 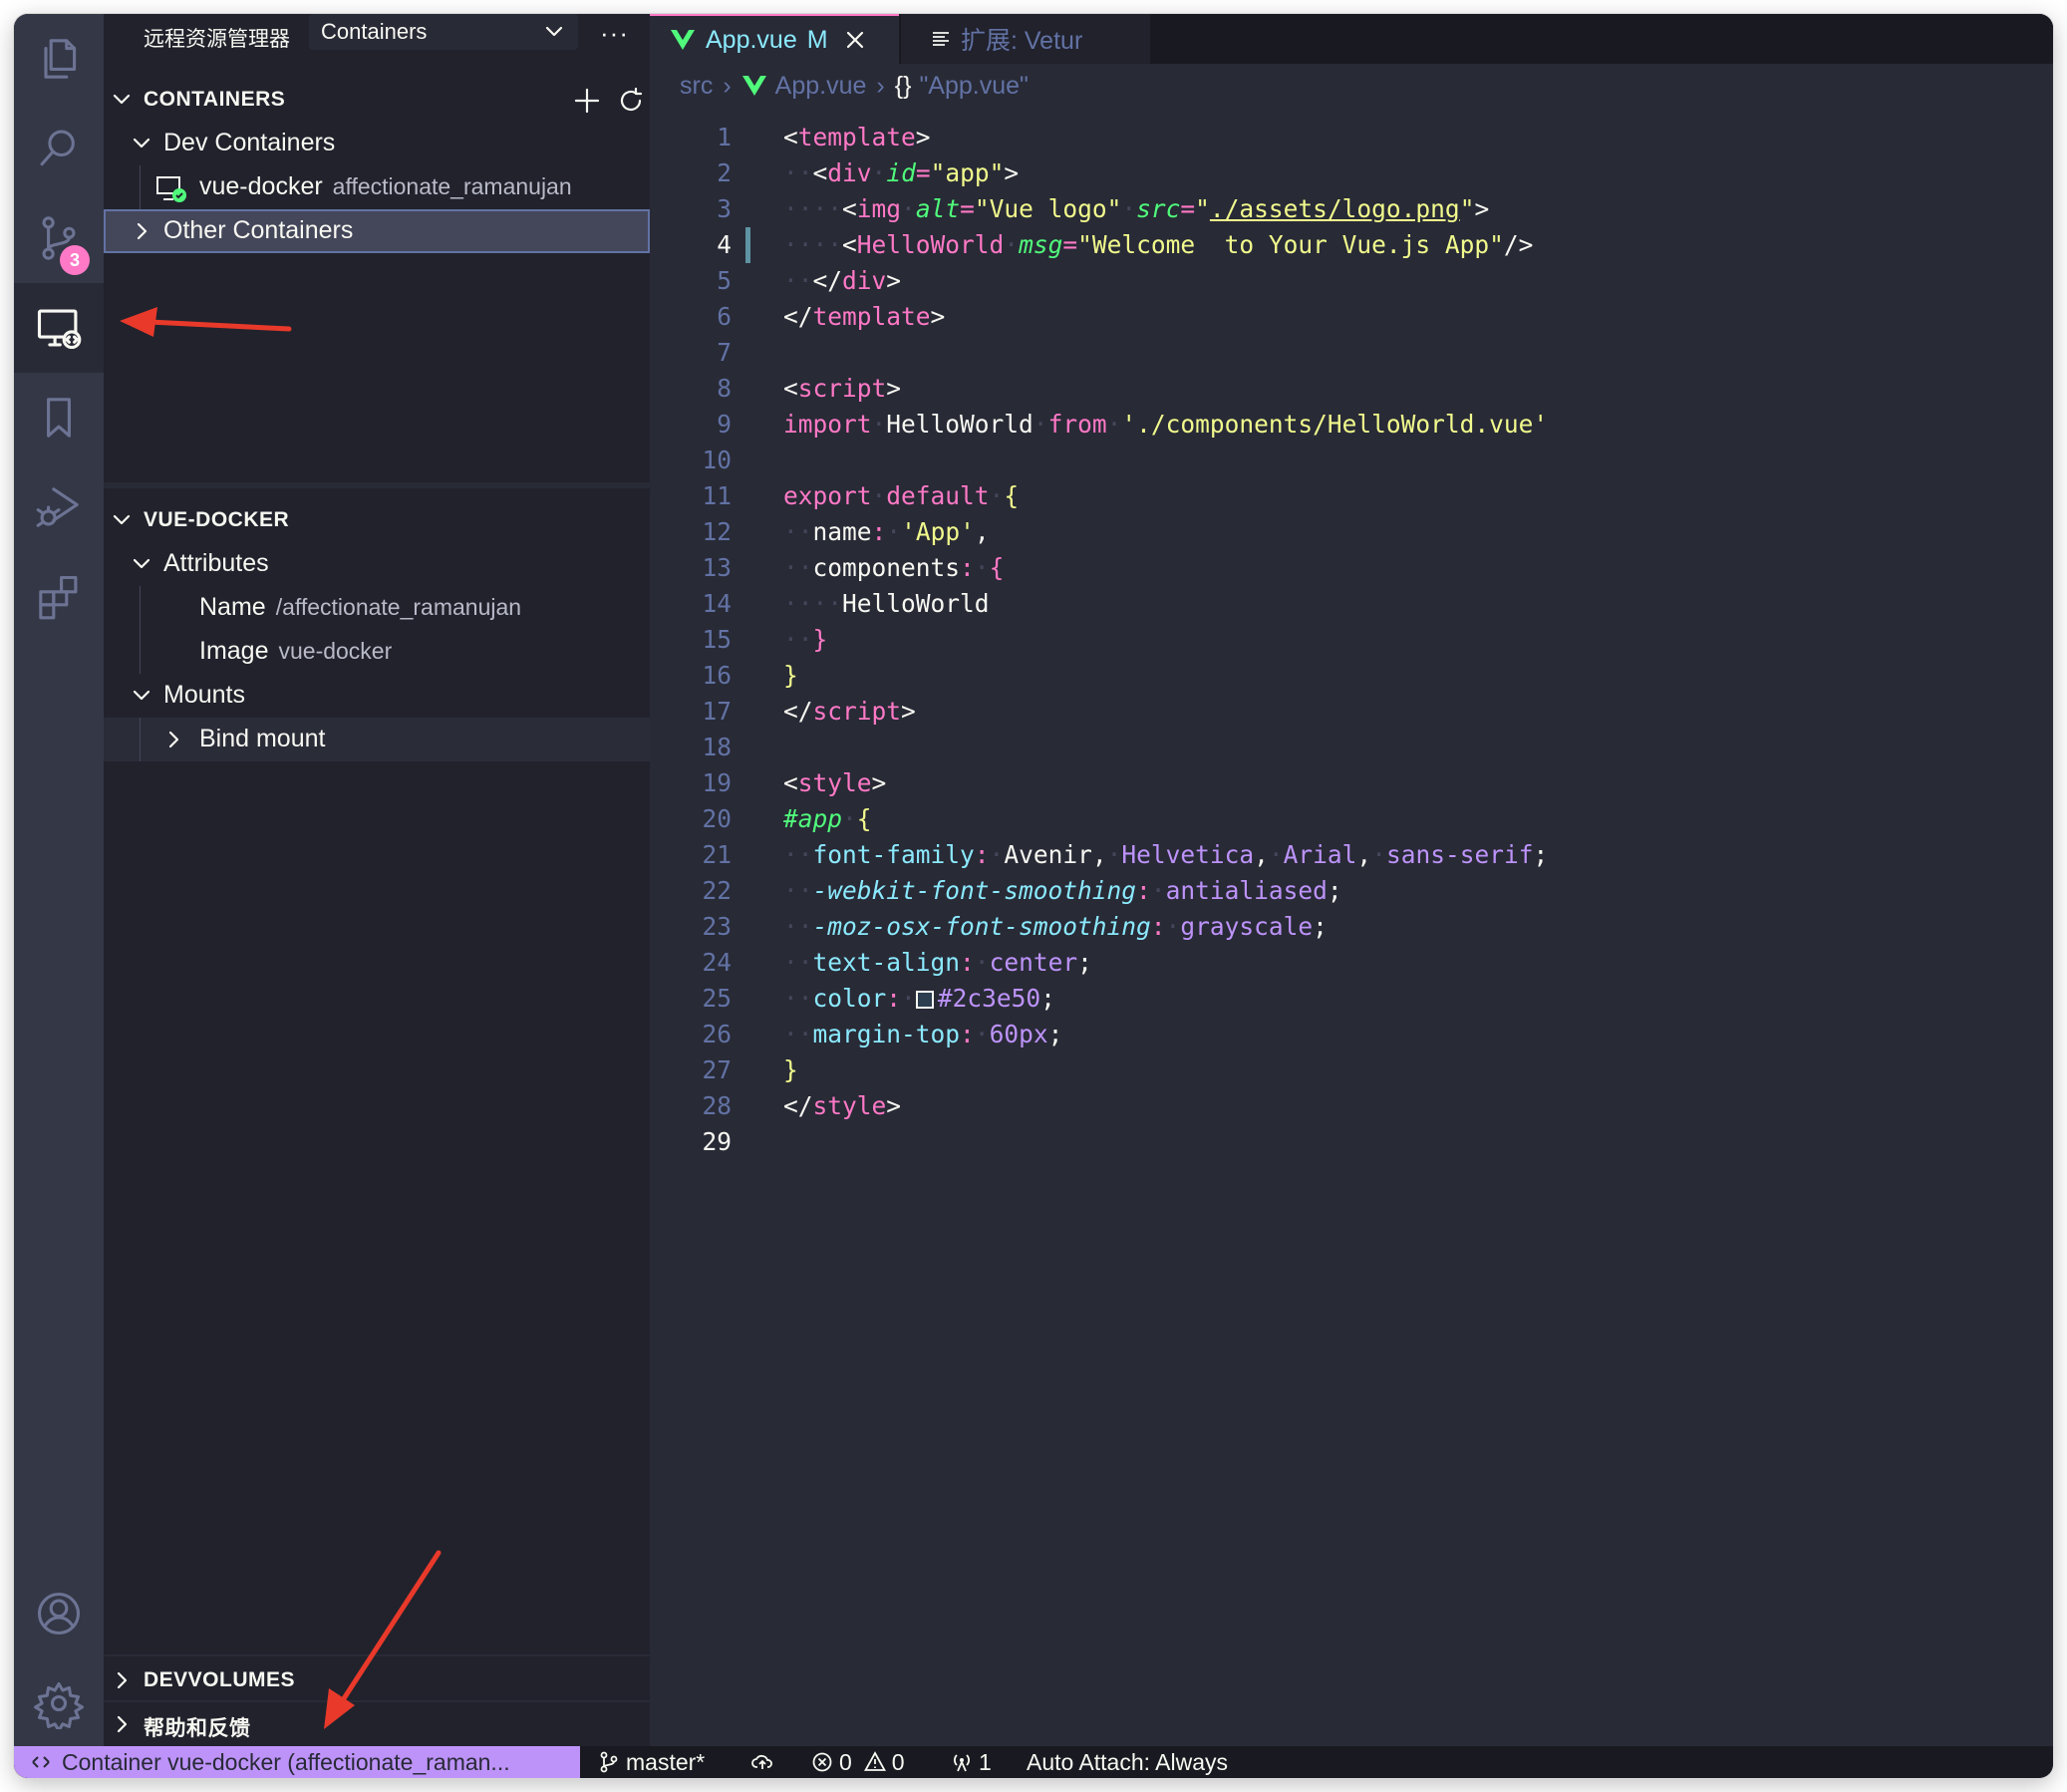 I want to click on tab-app-vue: App.vue M, so click(x=775, y=39).